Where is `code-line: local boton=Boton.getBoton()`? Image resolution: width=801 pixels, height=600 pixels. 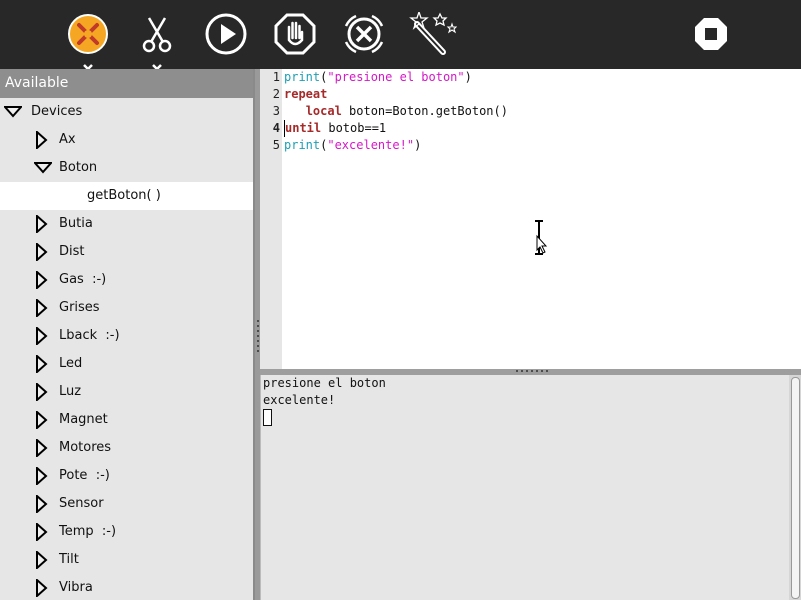 code-line: local boton=Boton.getBoton() is located at coordinates (396, 111).